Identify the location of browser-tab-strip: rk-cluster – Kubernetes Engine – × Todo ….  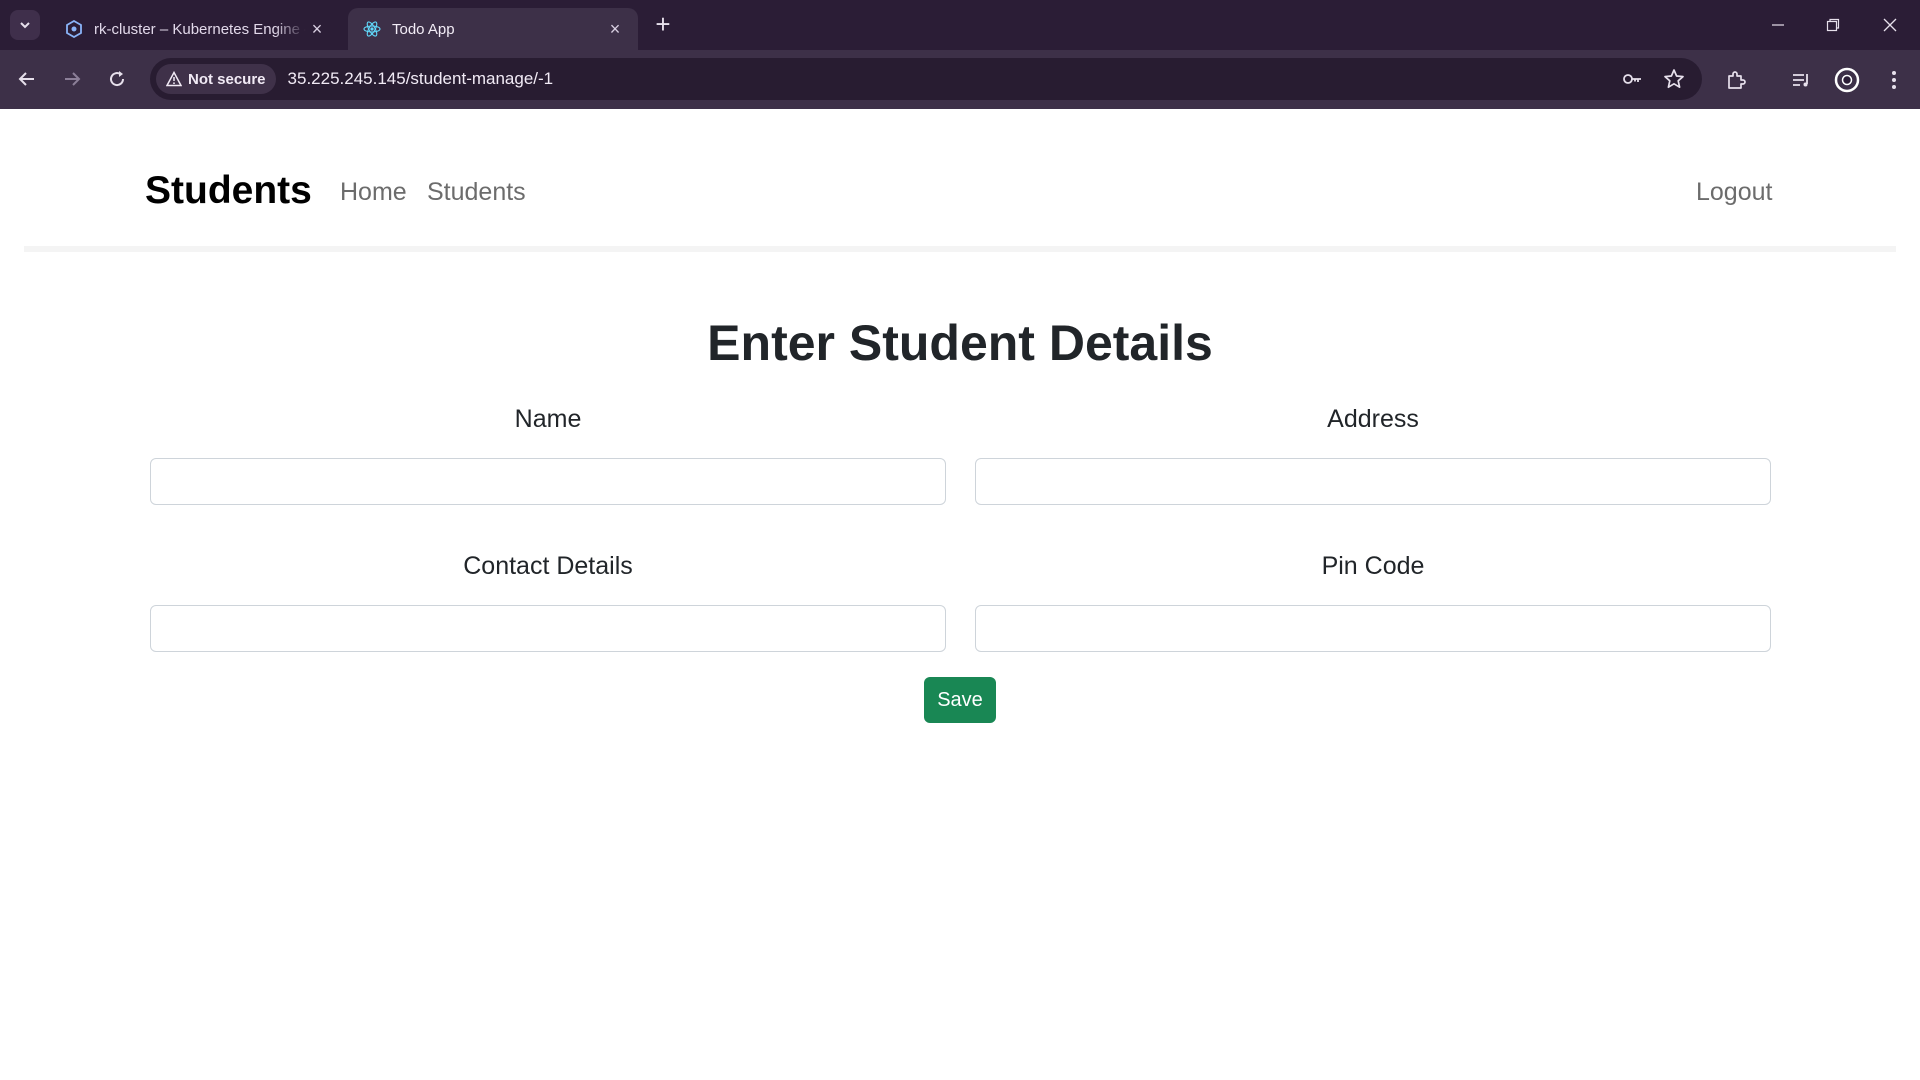
(960, 25).